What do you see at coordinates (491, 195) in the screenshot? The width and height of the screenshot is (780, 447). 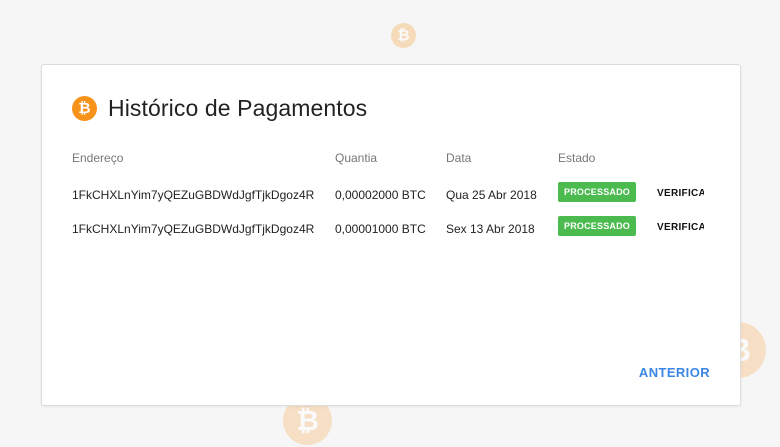 I see `row-date: Qua 25 Abr 2018` at bounding box center [491, 195].